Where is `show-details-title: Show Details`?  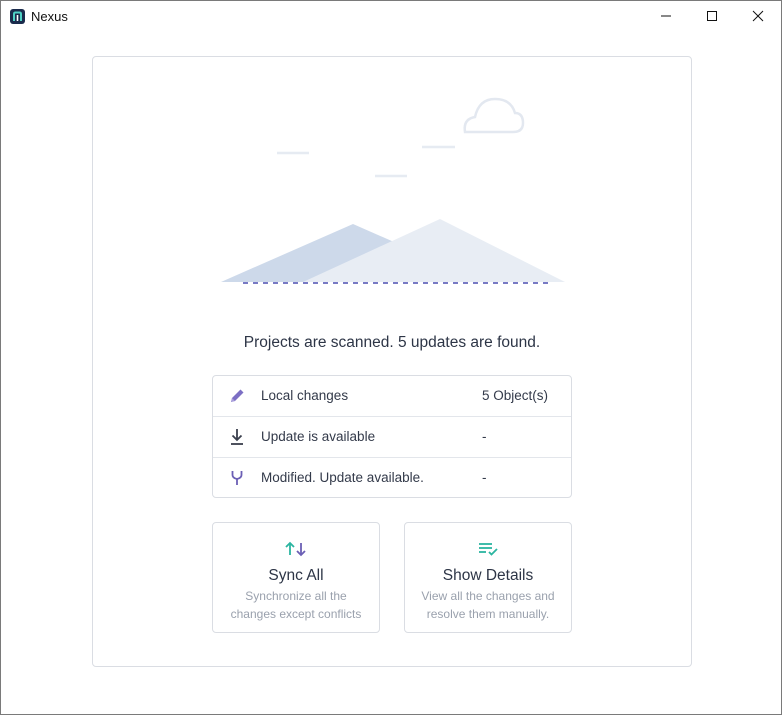
show-details-title: Show Details is located at coordinates (488, 575).